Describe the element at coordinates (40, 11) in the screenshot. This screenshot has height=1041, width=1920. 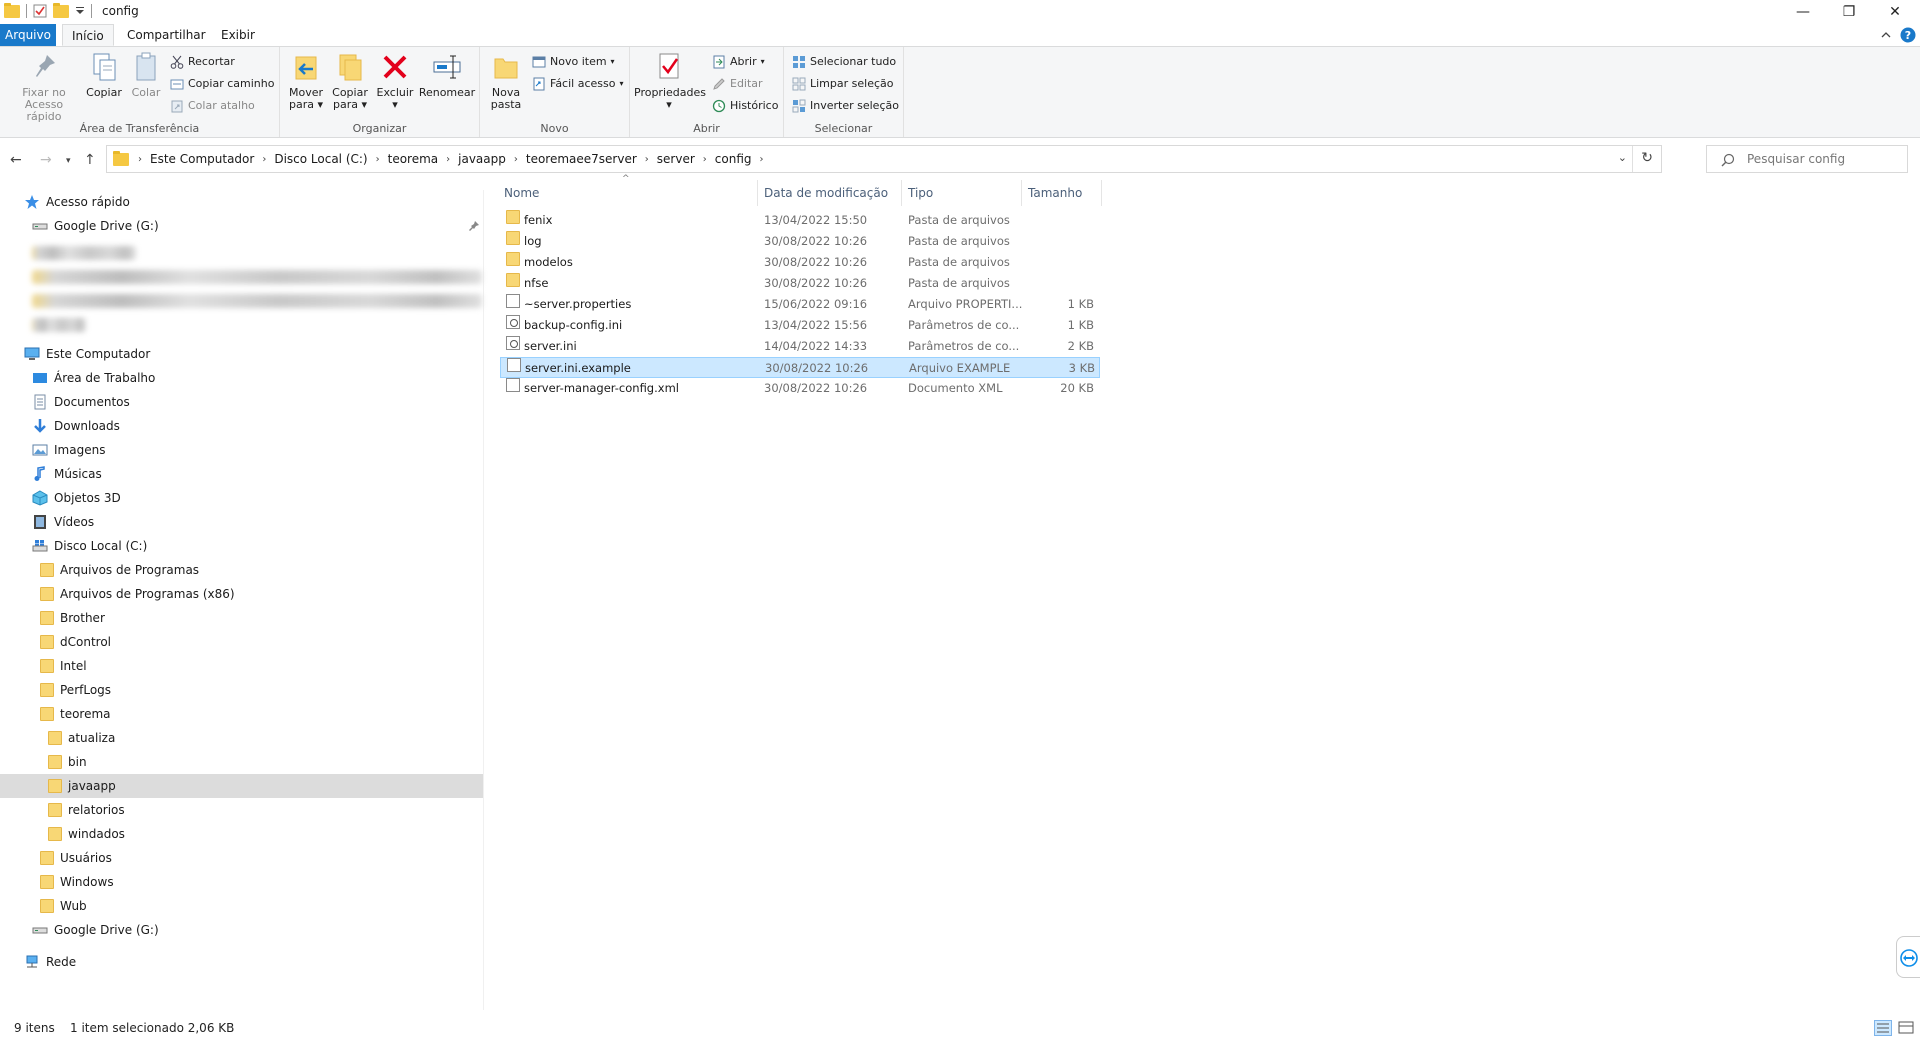
I see `properties-quick-icon` at that location.